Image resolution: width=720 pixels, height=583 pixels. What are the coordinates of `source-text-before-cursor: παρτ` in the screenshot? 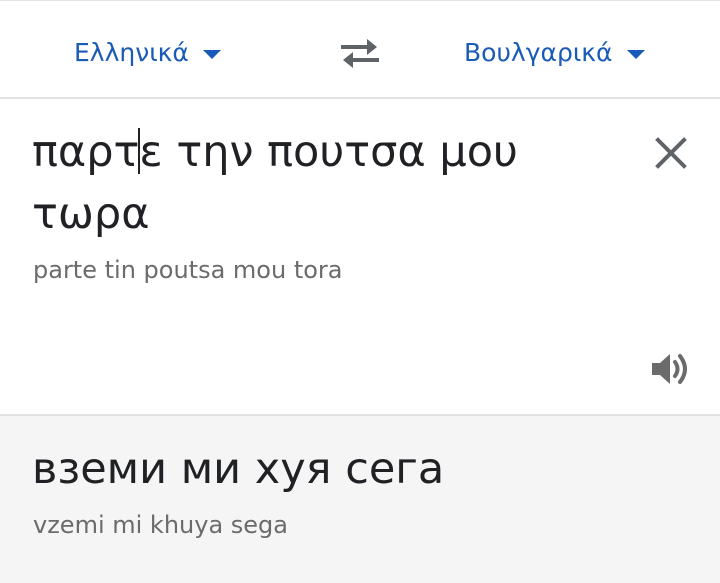 It's located at (86, 152).